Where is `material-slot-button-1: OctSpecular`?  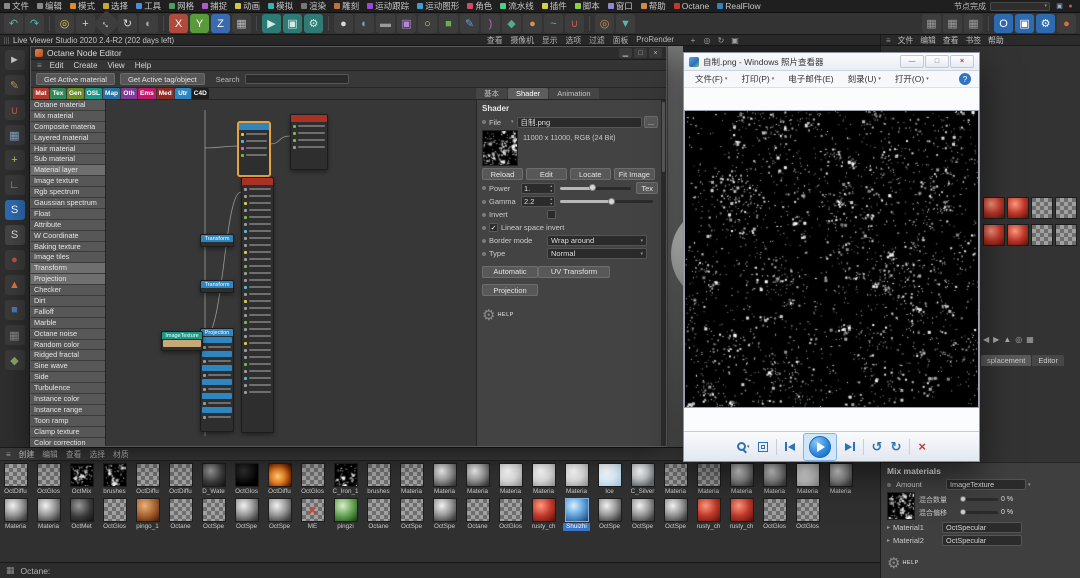
material-slot-button-1: OctSpecular is located at coordinates (982, 527).